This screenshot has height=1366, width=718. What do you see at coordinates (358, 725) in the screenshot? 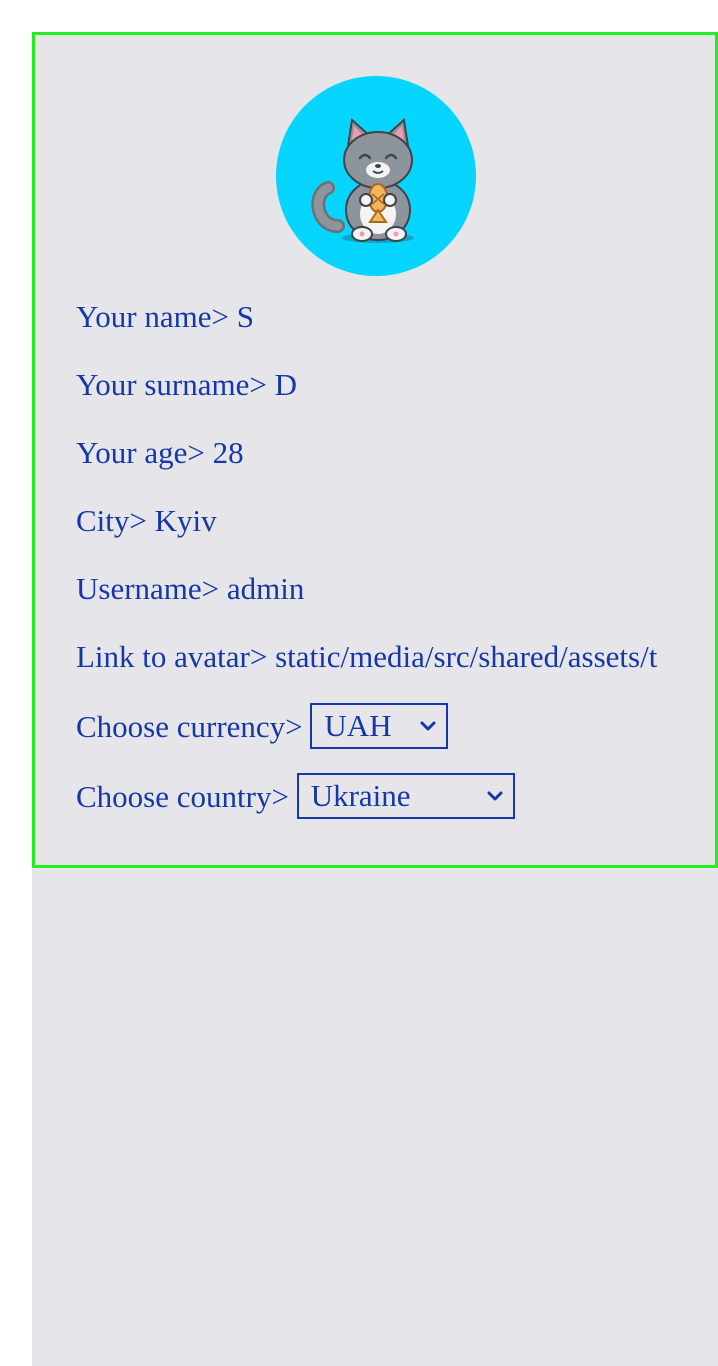
I see `currency-selected-value: UAH` at bounding box center [358, 725].